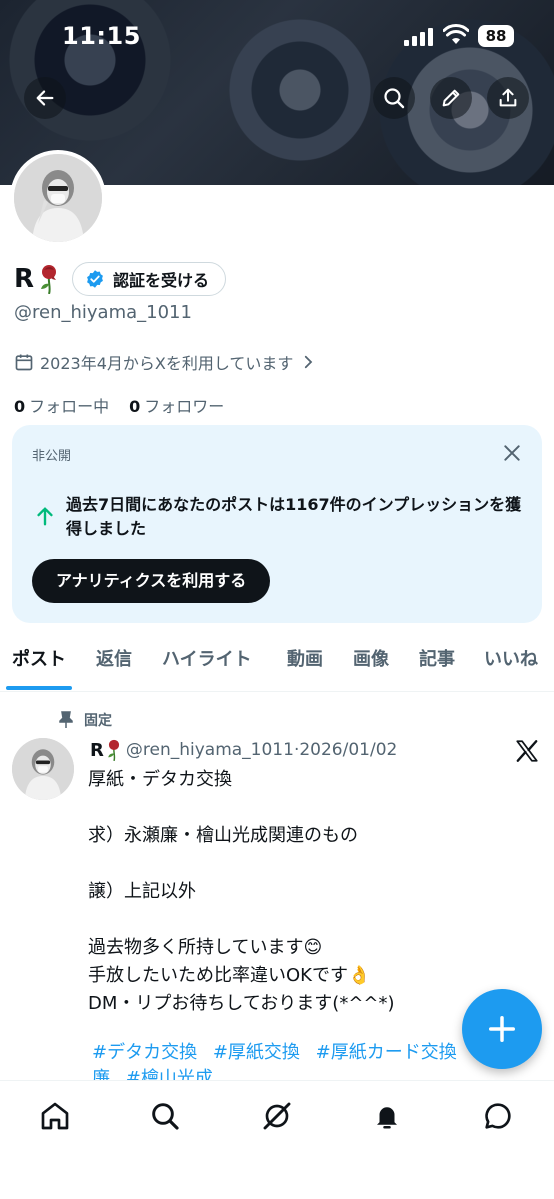 The image size is (554, 1199). What do you see at coordinates (277, 35) in the screenshot?
I see `status-bar: 11:15 88` at bounding box center [277, 35].